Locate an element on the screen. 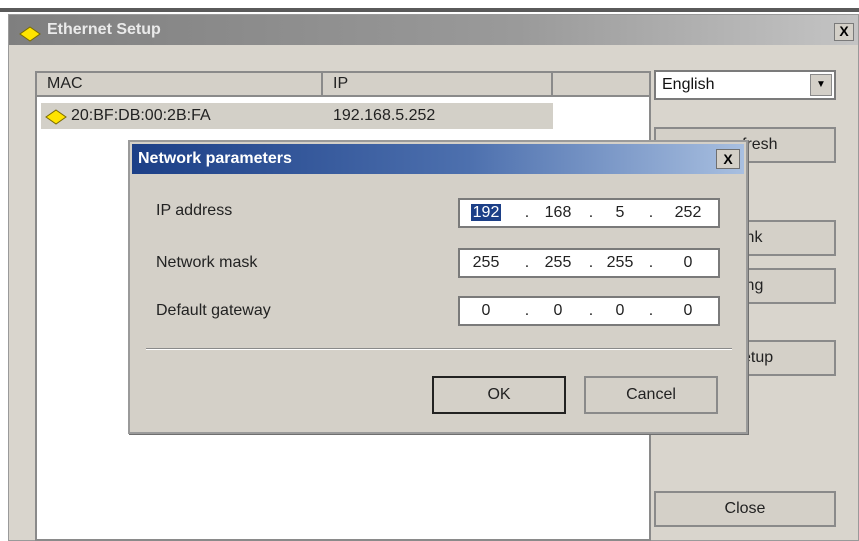  dialog-close-icon: X is located at coordinates (728, 159).